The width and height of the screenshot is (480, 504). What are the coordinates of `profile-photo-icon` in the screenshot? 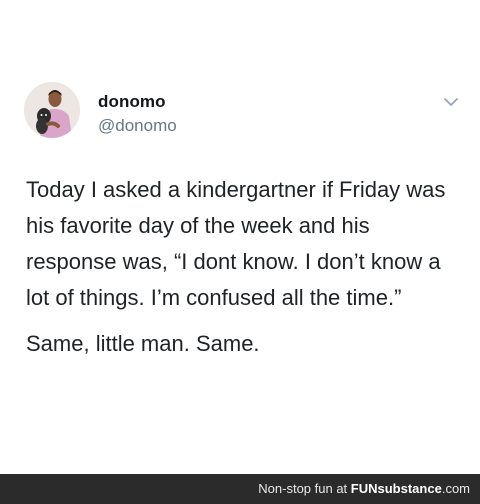 It's located at (52, 110).